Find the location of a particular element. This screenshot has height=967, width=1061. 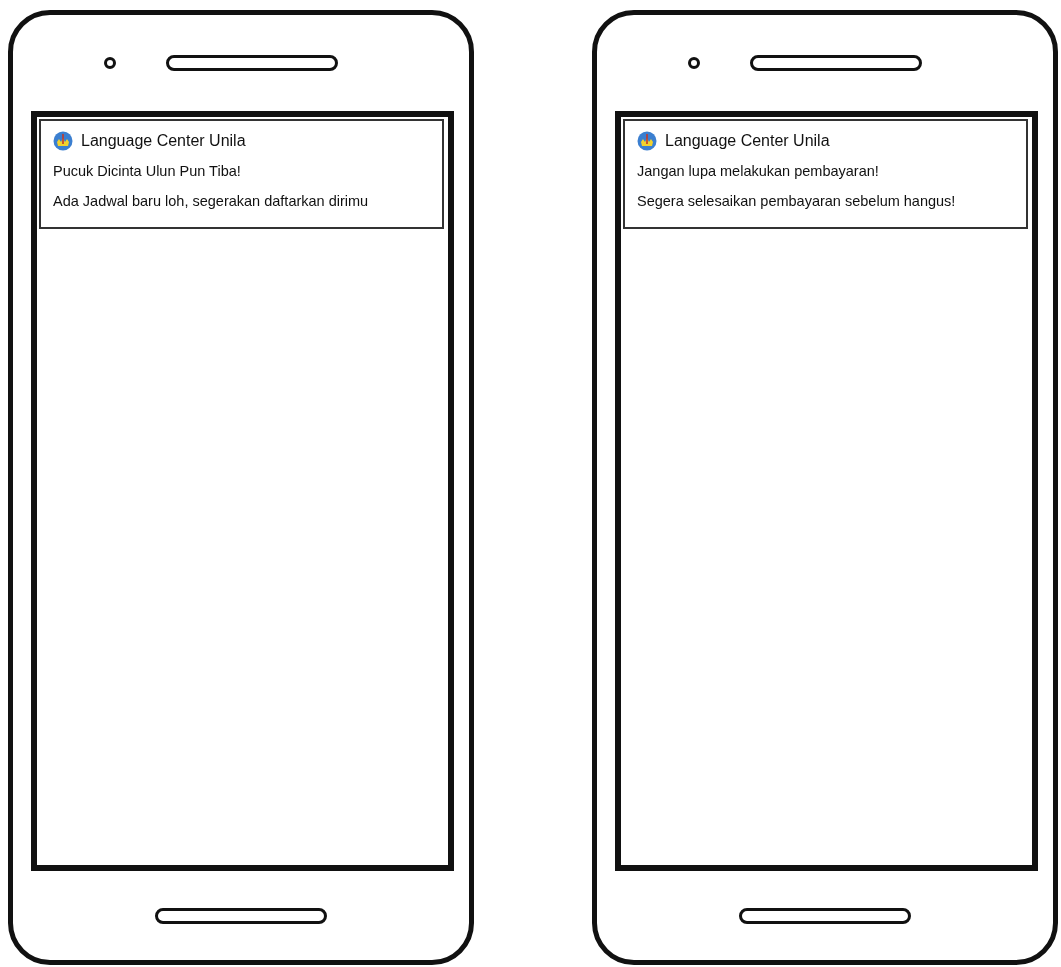

notification-title: Jangan lupa melakukan pembayaran! is located at coordinates (758, 171).